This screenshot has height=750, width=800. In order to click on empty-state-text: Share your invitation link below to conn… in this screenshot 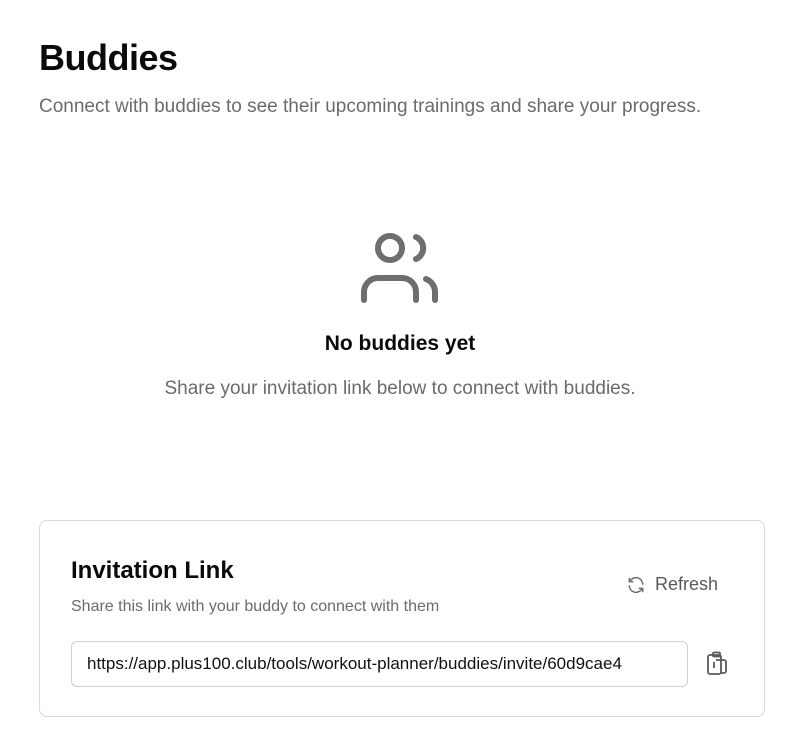, I will do `click(400, 388)`.